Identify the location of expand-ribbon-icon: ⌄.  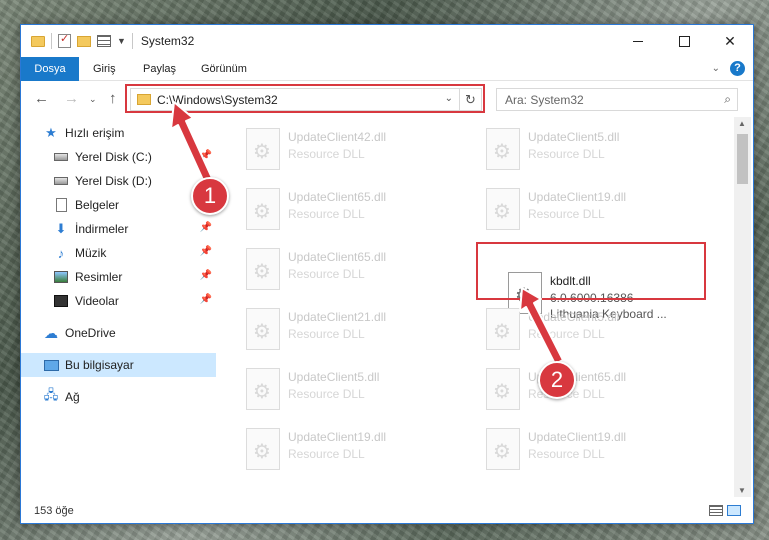
(716, 68).